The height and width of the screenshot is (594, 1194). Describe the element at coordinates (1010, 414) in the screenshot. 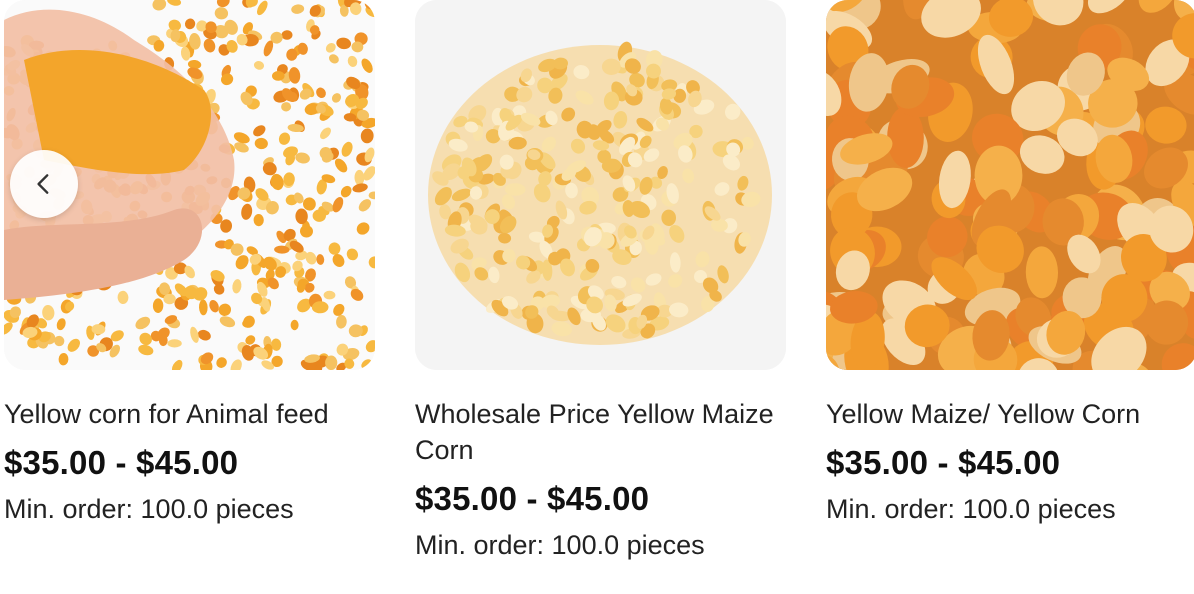

I see `product-title: Yellow Maize/ Yellow Corn` at that location.